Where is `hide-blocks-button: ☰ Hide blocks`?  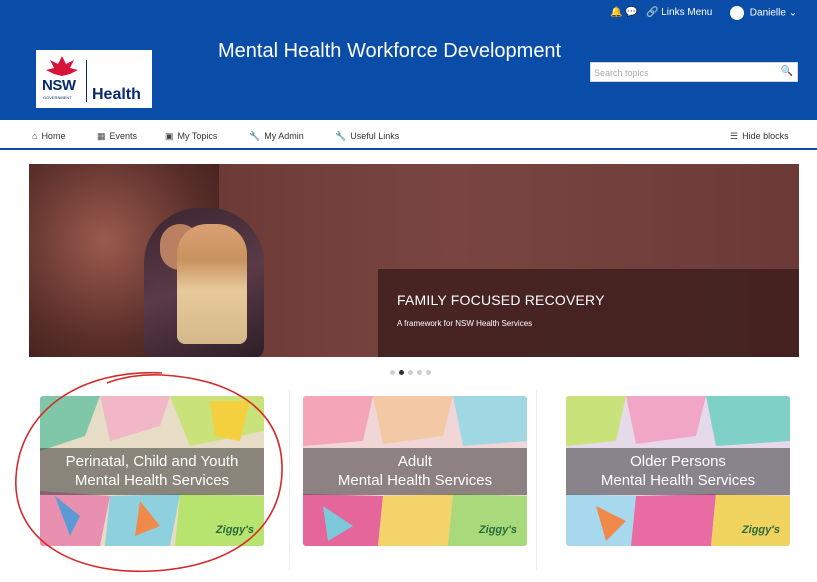 hide-blocks-button: ☰ Hide blocks is located at coordinates (759, 136).